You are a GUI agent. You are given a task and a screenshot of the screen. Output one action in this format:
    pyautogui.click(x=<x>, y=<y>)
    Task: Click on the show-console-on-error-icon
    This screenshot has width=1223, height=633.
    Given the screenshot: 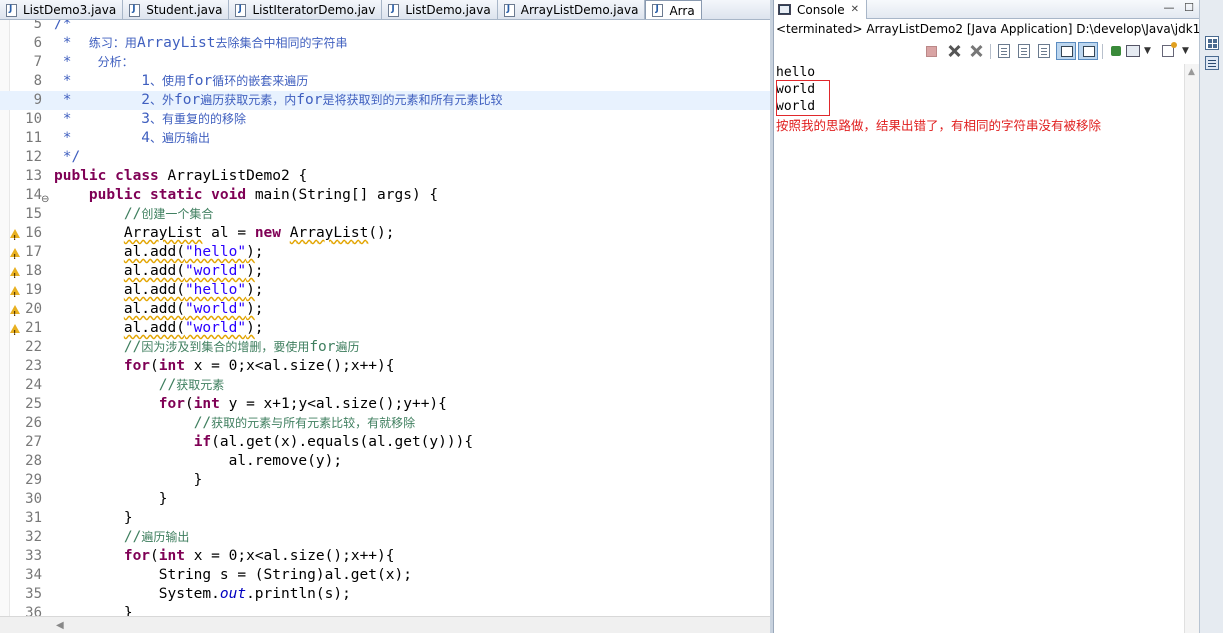 What is the action you would take?
    pyautogui.click(x=1088, y=51)
    